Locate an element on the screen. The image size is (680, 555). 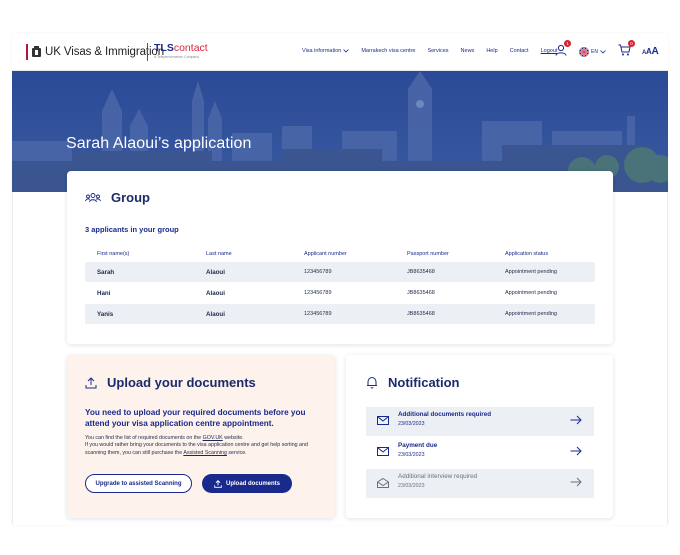
upload-card-header: Upload your documents is located at coordinates (170, 382).